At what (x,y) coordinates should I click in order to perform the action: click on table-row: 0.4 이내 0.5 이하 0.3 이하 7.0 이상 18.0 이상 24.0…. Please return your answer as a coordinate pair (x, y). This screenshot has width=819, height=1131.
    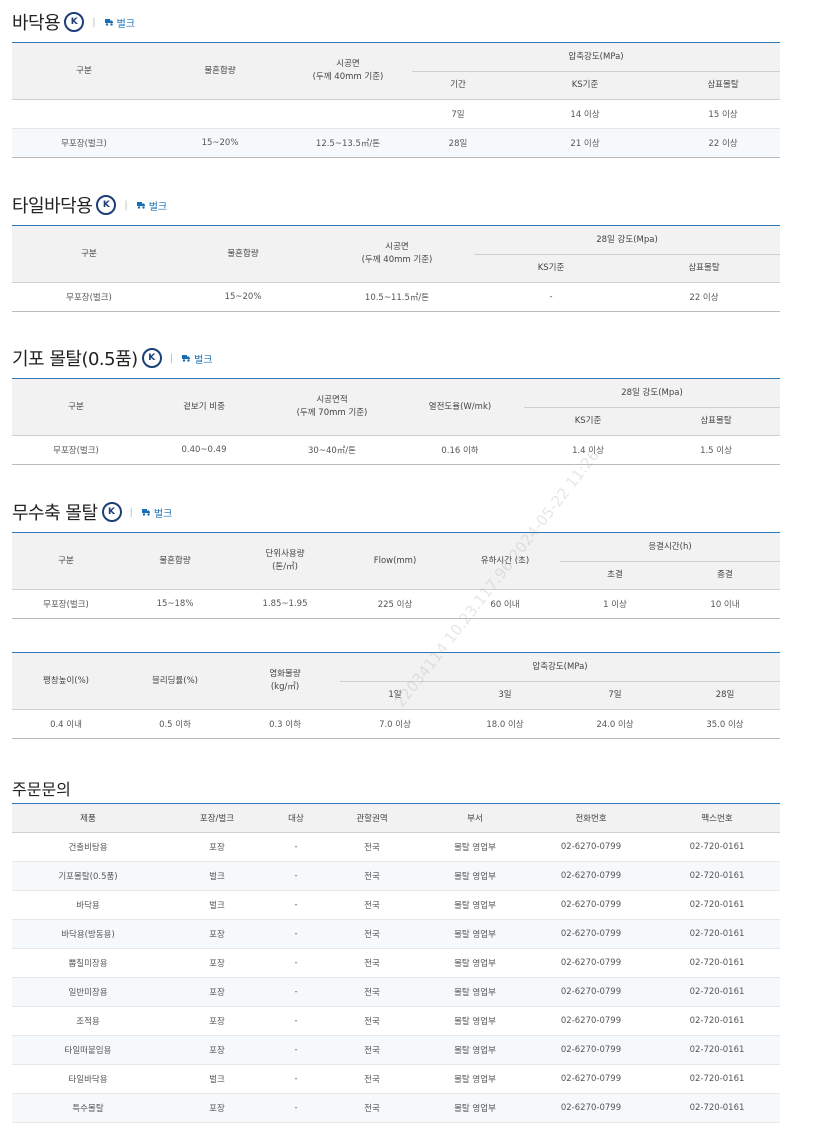
    Looking at the image, I should click on (397, 725).